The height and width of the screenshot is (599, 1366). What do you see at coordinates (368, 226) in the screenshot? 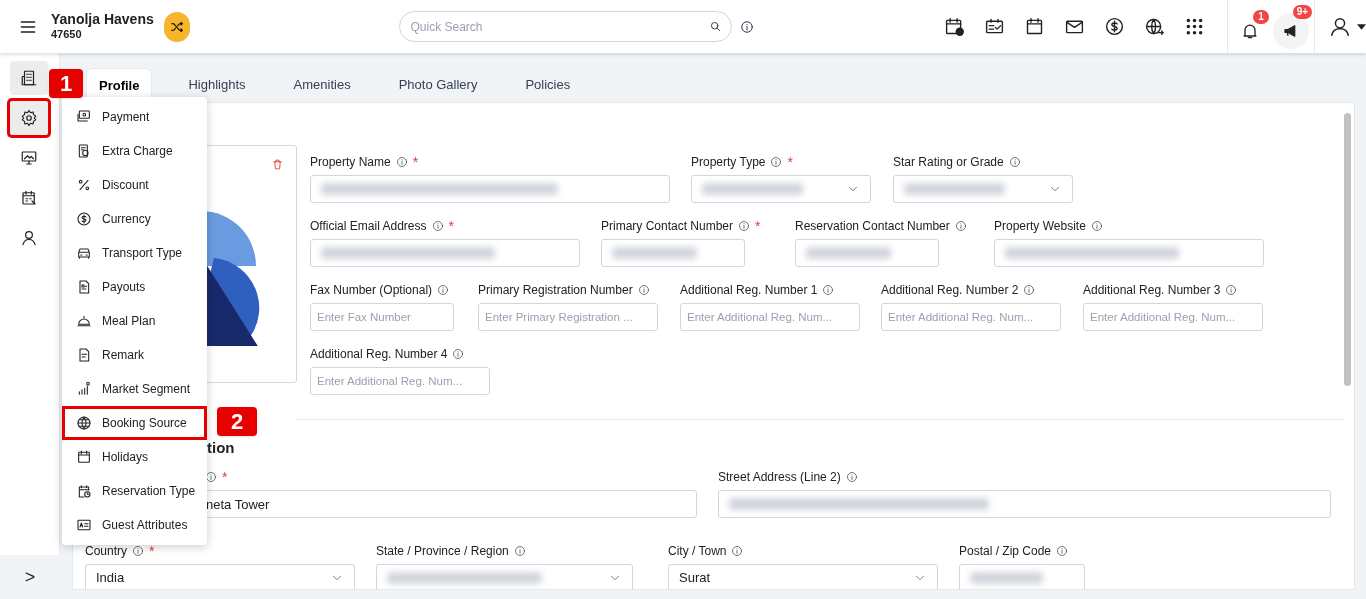
I see `field-label: Official Email Address` at bounding box center [368, 226].